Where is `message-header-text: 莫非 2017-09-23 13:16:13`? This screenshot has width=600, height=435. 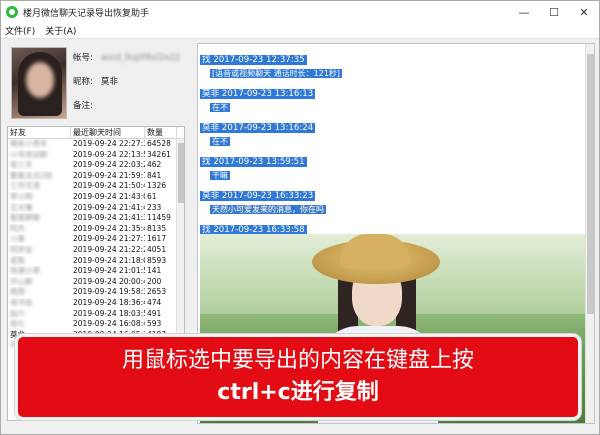
message-header-text: 莫非 2017-09-23 13:16:13 is located at coordinates (258, 94).